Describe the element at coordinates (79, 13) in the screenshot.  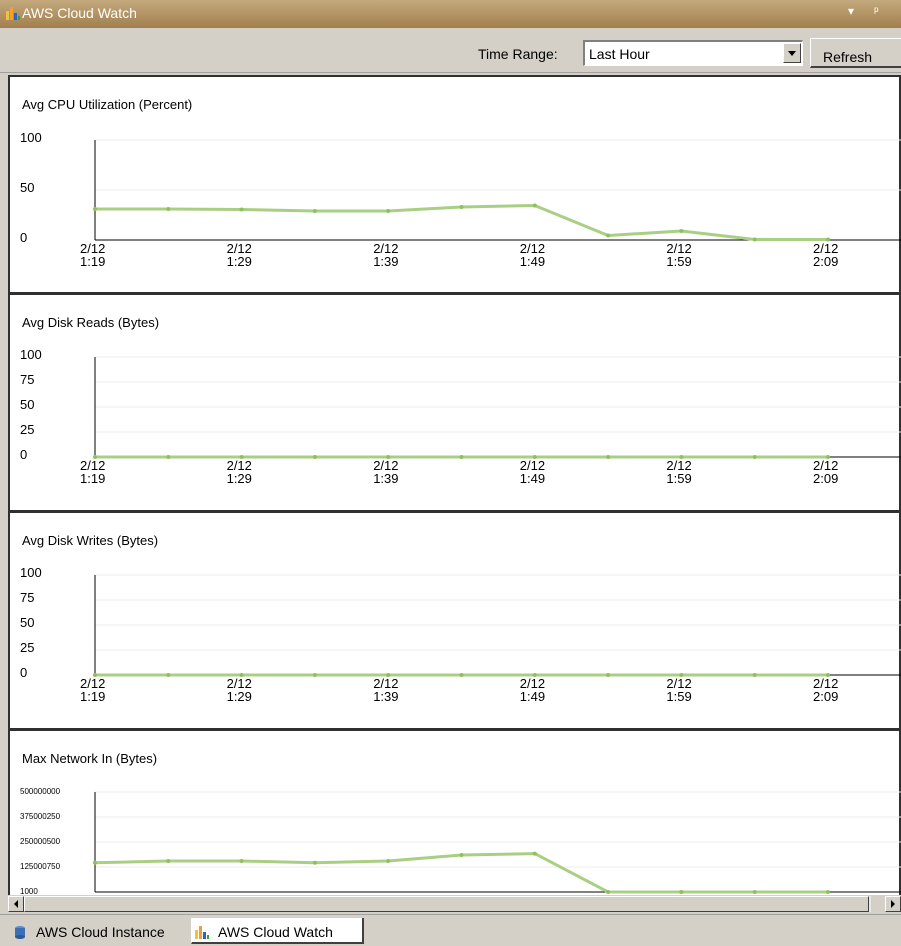
I see `window-title: AWS Cloud Watch` at that location.